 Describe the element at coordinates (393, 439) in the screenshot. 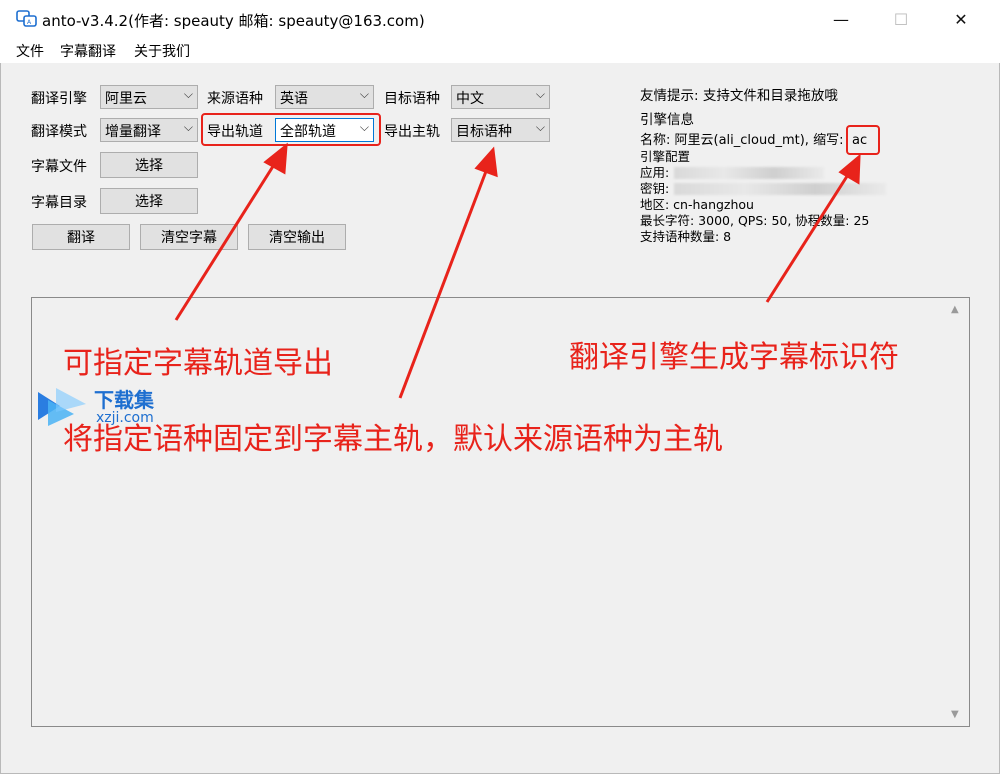

I see `annotation-main-track: 将指定语种固定到字幕主轨，默认来源语种为主轨` at that location.